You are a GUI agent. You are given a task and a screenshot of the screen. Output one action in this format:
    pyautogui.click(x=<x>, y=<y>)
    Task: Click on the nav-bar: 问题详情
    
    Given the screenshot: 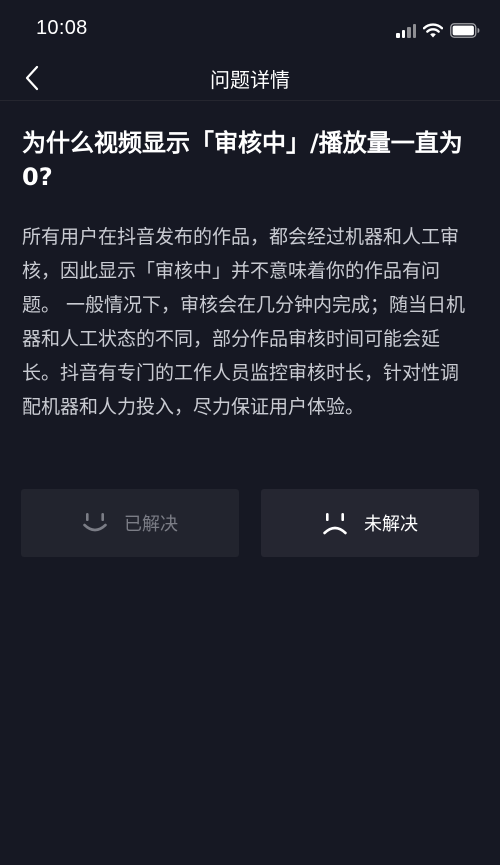 What is the action you would take?
    pyautogui.click(x=250, y=78)
    